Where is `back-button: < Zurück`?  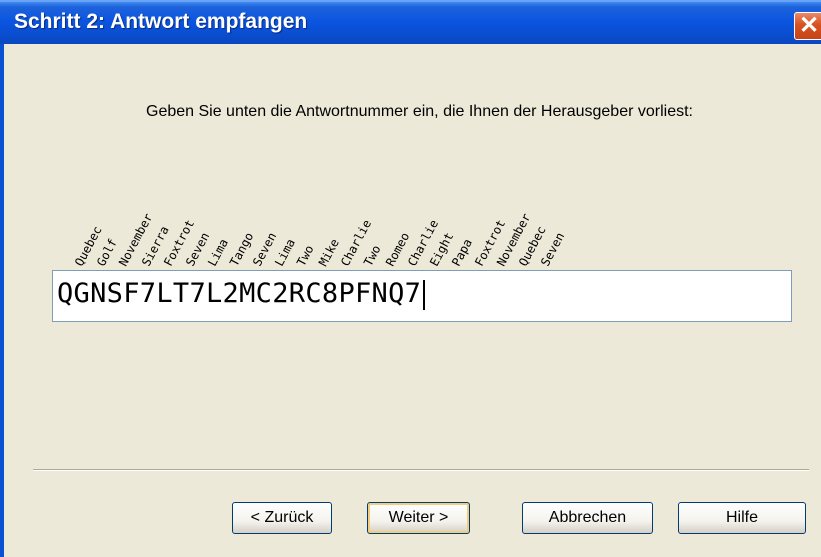 back-button: < Zurück is located at coordinates (282, 518).